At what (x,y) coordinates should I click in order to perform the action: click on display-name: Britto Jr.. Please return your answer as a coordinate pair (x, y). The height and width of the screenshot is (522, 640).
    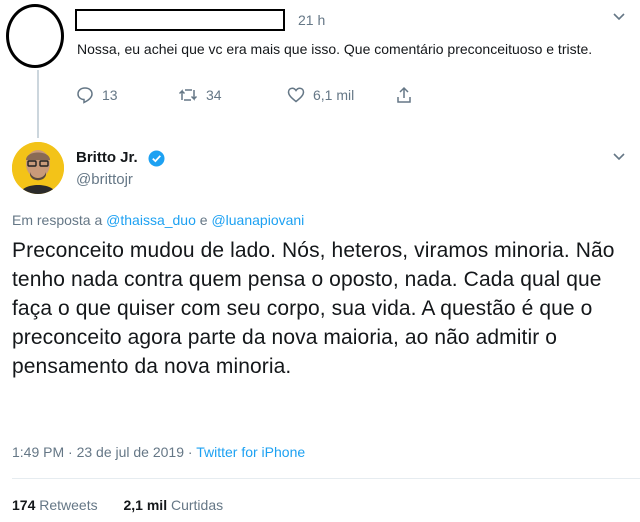
    Looking at the image, I should click on (107, 157).